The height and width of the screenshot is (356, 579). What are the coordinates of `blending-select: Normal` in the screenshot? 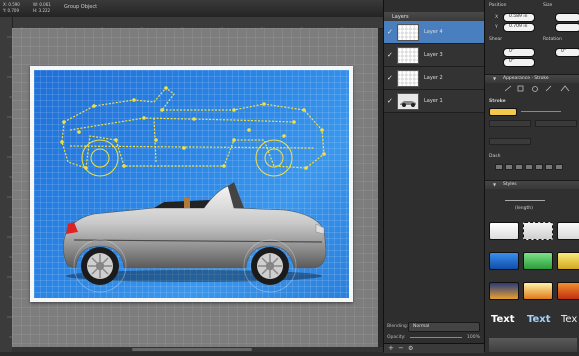 It's located at (444, 327).